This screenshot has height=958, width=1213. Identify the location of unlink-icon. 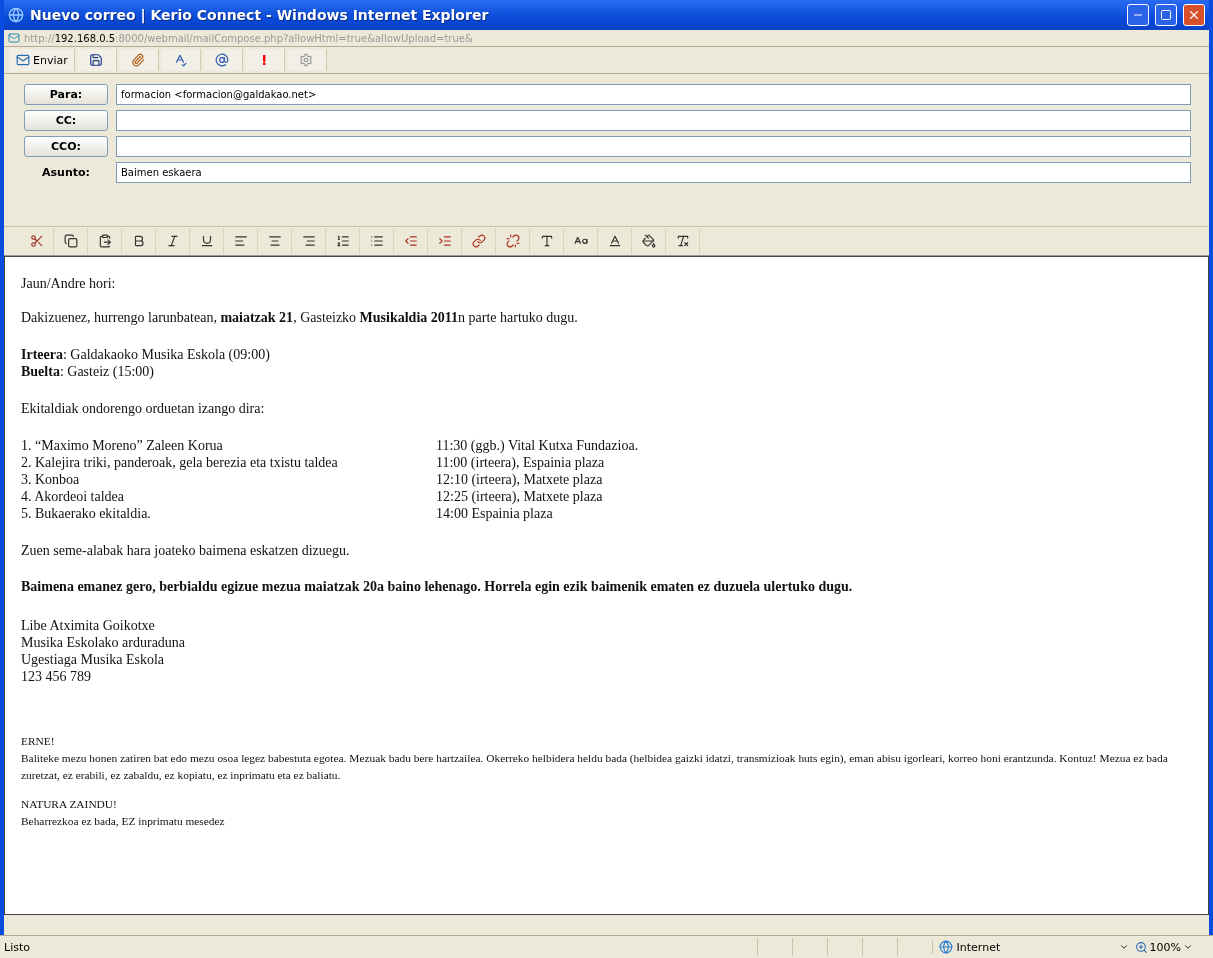
(512, 241).